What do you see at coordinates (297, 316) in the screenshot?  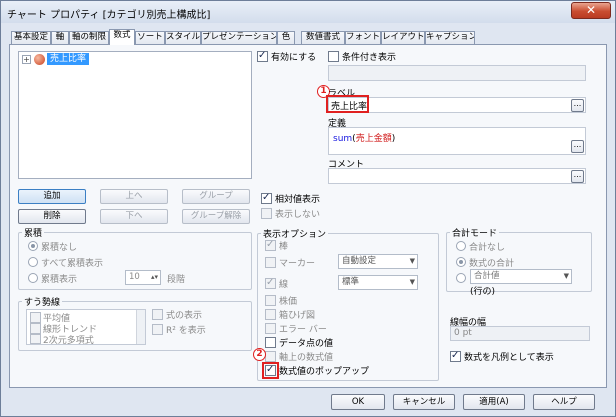 I see `boxplot-label: 箱ひげ図` at bounding box center [297, 316].